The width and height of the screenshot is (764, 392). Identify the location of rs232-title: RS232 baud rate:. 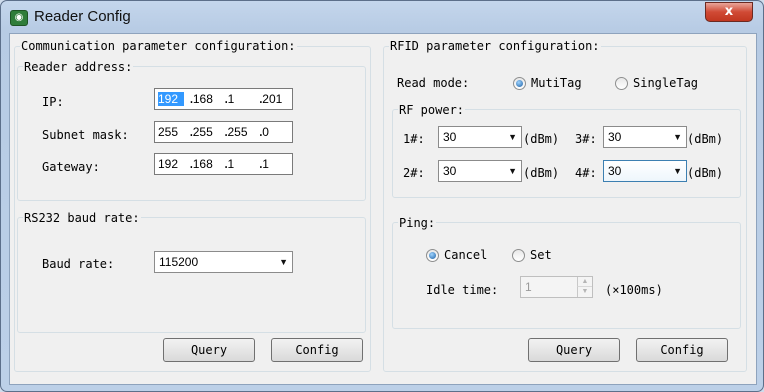
(82, 218).